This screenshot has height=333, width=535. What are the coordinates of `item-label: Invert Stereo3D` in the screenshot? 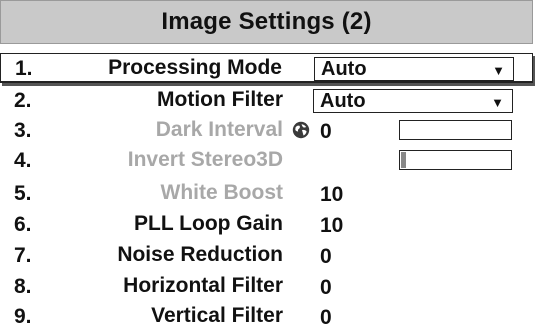 It's located at (205, 159).